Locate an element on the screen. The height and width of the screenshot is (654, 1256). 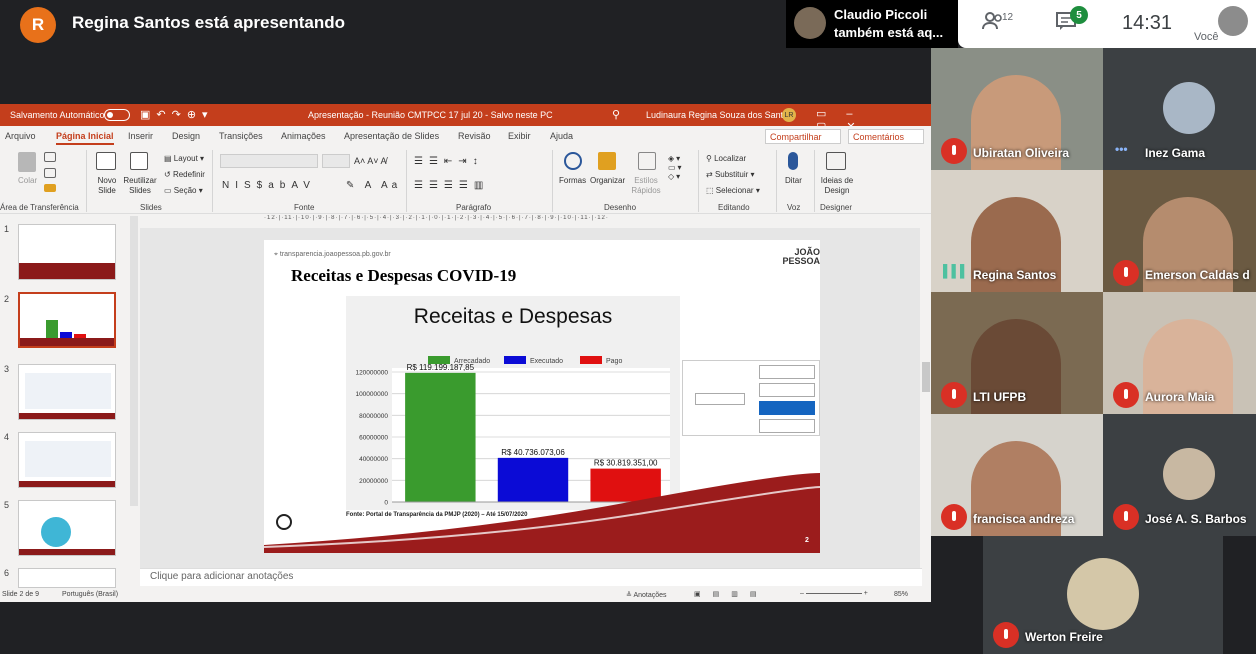
format-painter-icon is located at coordinates (50, 188).